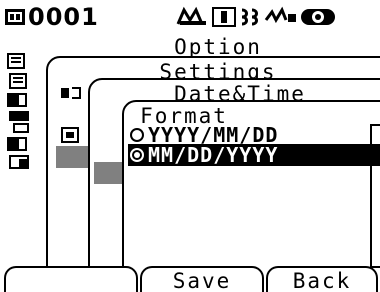  Describe the element at coordinates (218, 47) in the screenshot. I see `option-panel: Option` at that location.